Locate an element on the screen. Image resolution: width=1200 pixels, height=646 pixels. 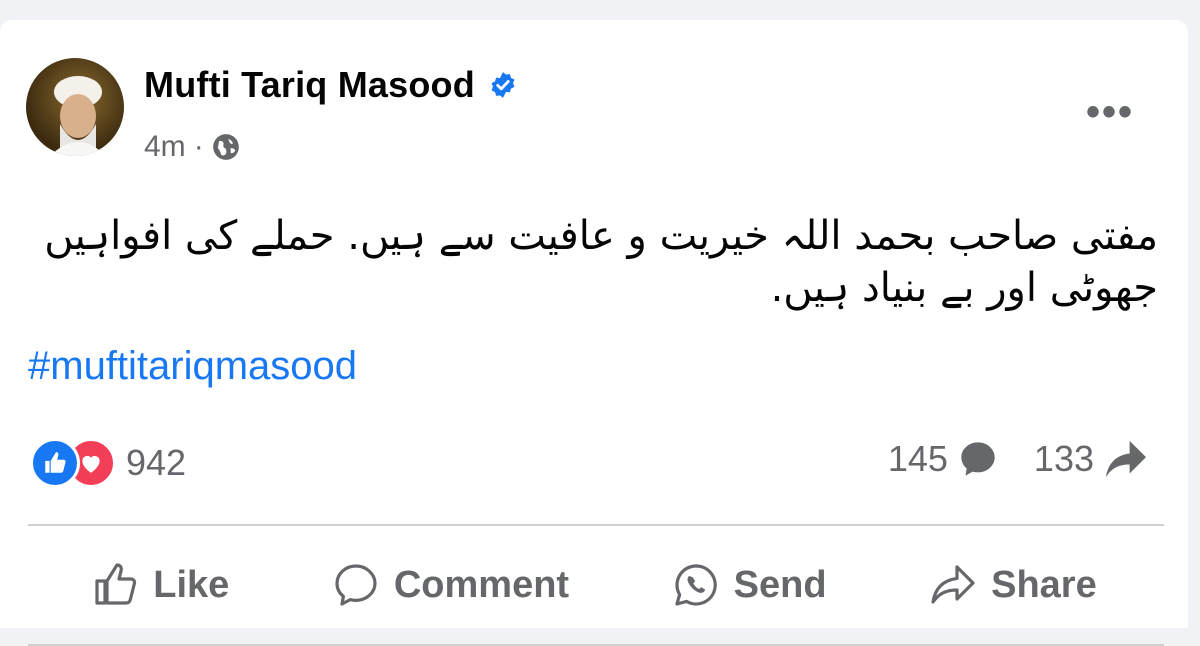
comment-label: Comment is located at coordinates (481, 584).